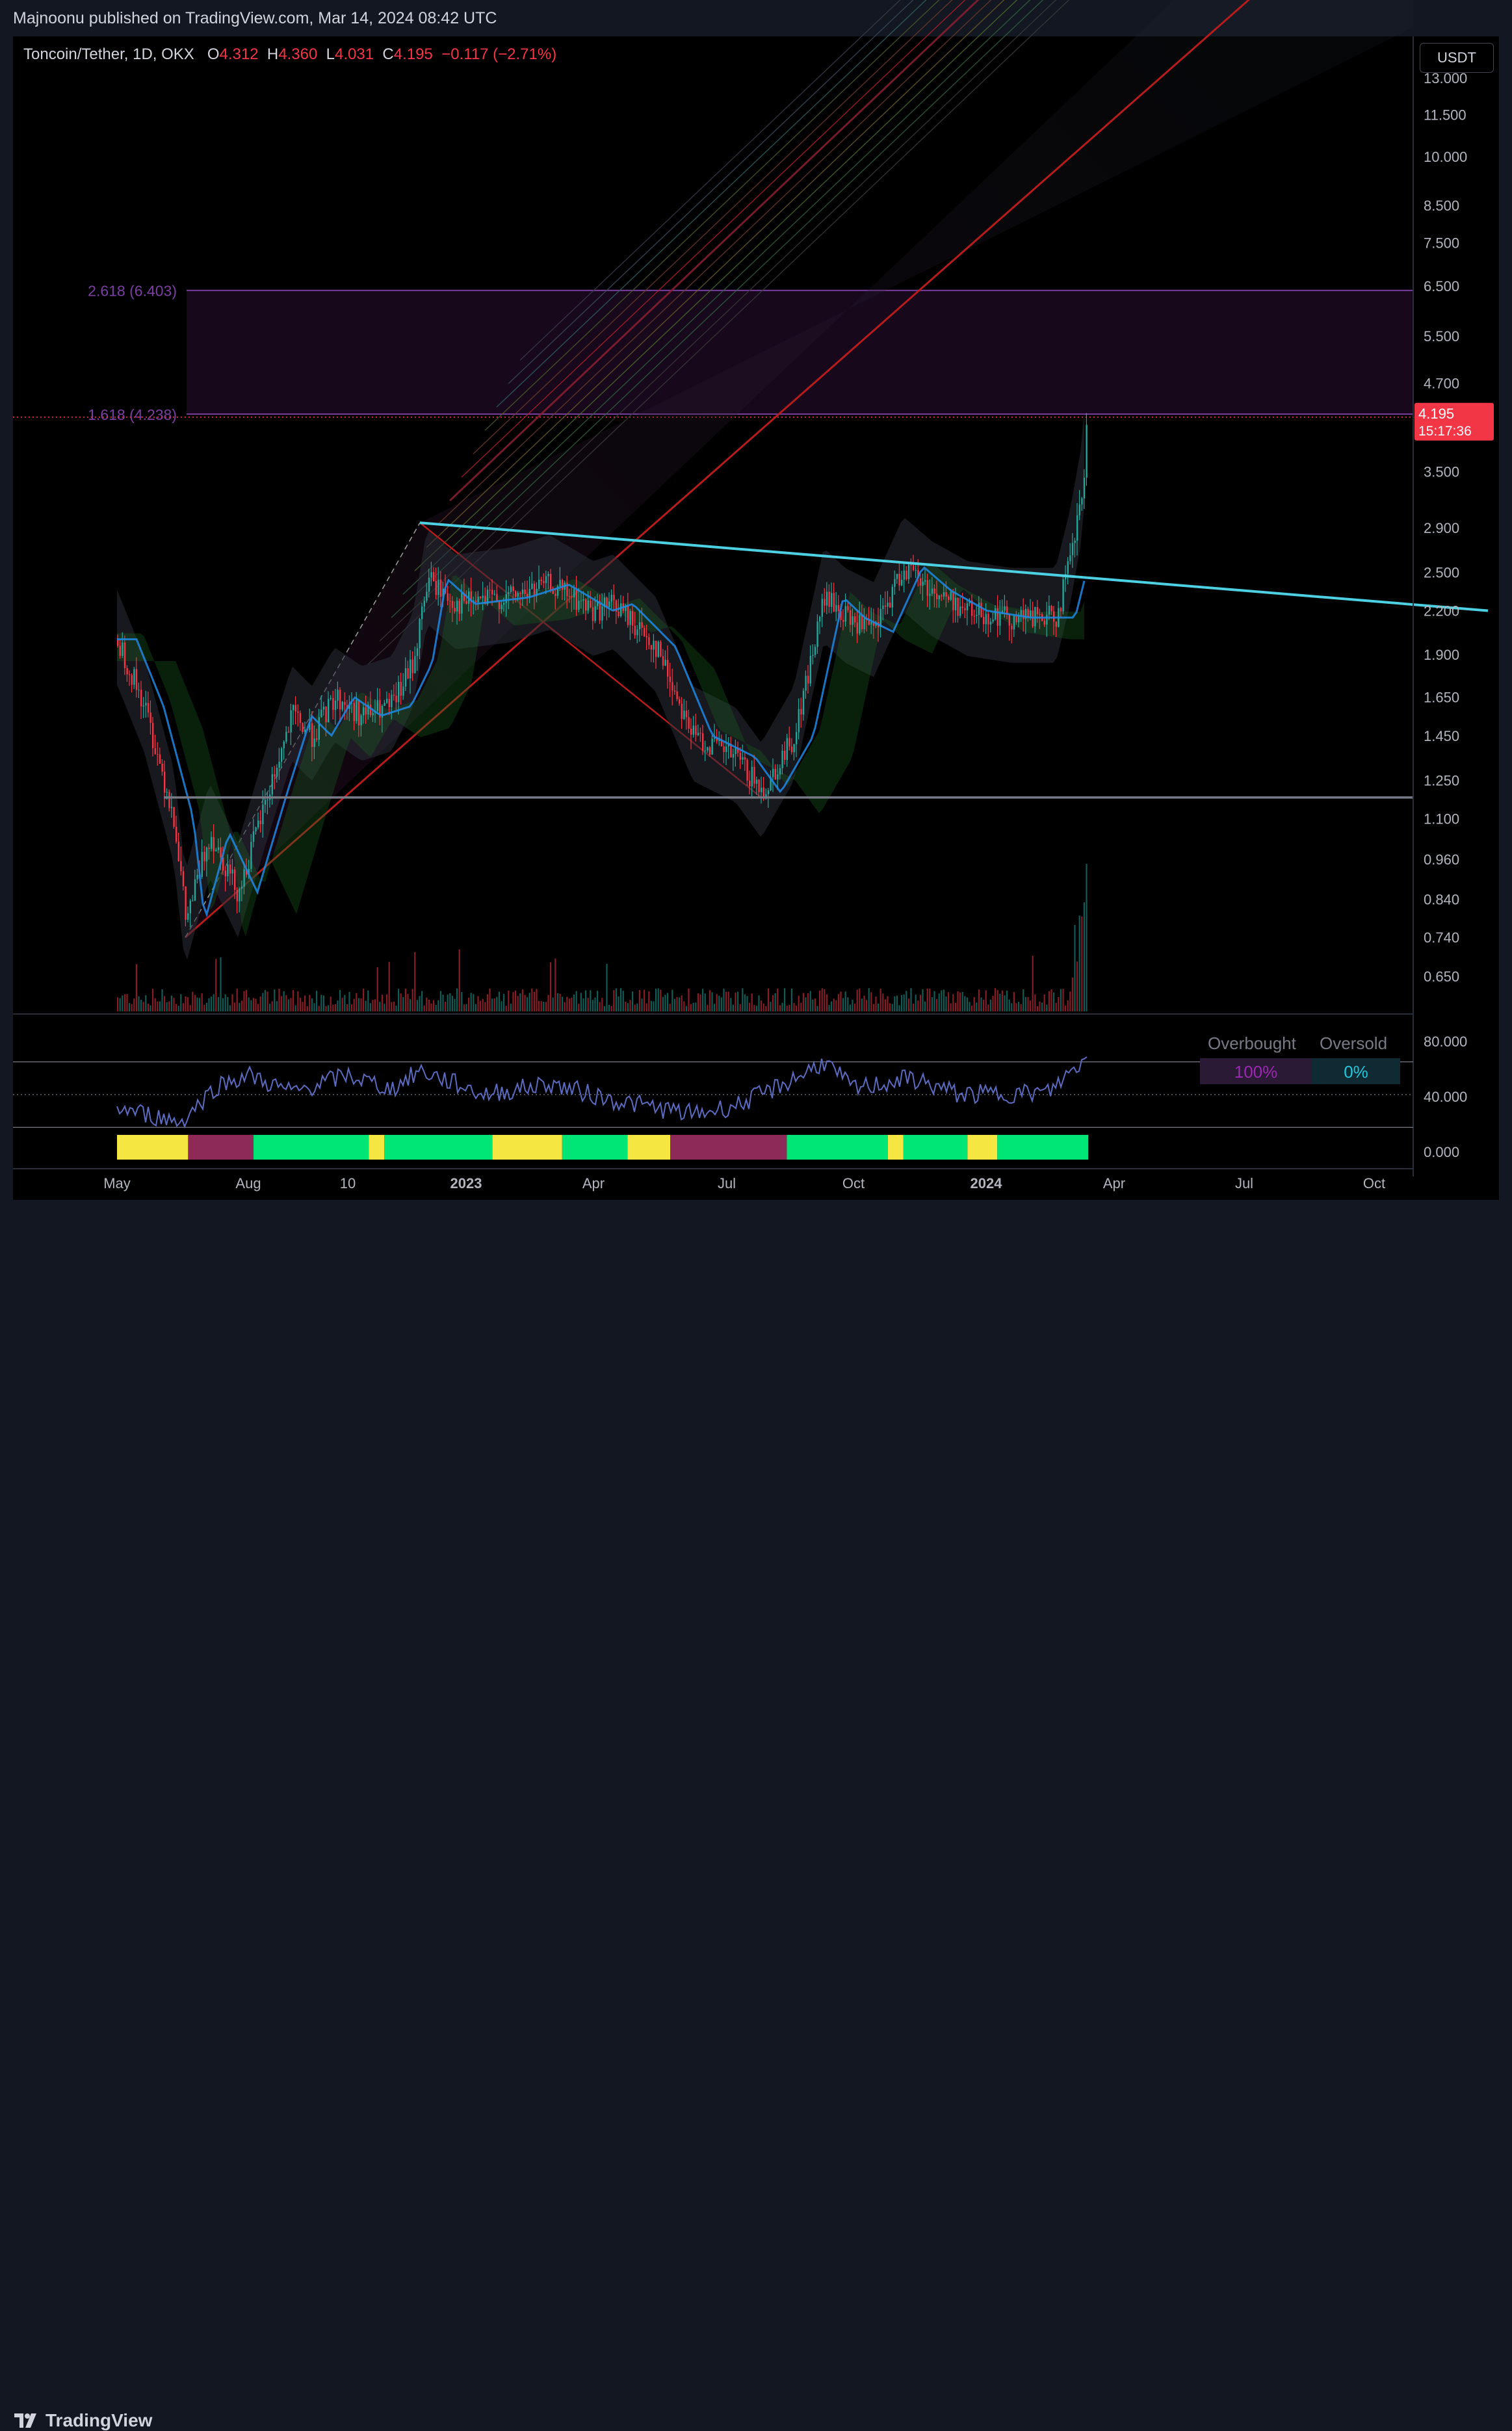 This screenshot has width=1512, height=2431. I want to click on x-tick-label: 2024, so click(987, 1183).